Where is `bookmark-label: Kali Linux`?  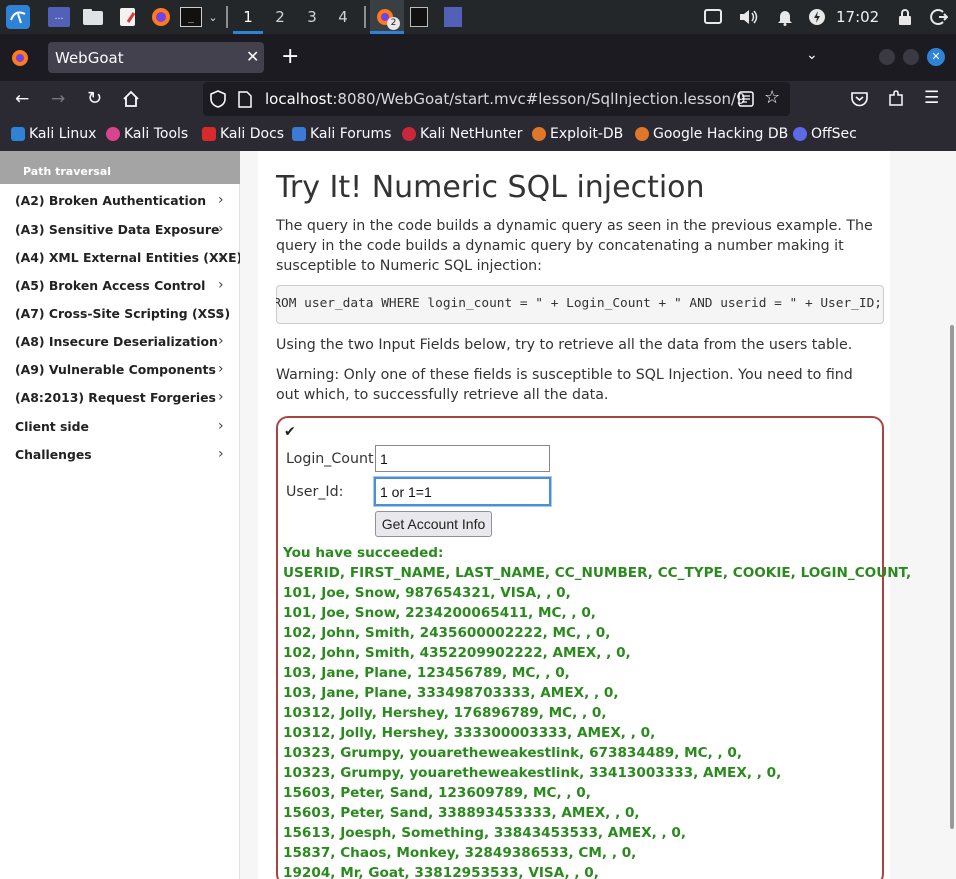 bookmark-label: Kali Linux is located at coordinates (63, 134).